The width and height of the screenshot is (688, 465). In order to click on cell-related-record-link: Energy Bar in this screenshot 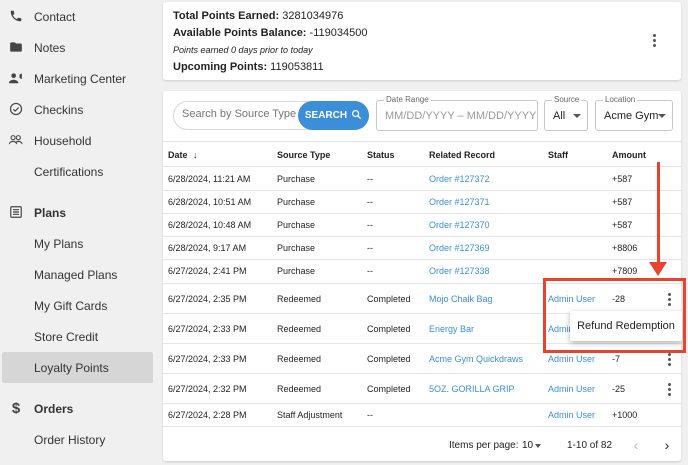, I will do `click(451, 329)`.